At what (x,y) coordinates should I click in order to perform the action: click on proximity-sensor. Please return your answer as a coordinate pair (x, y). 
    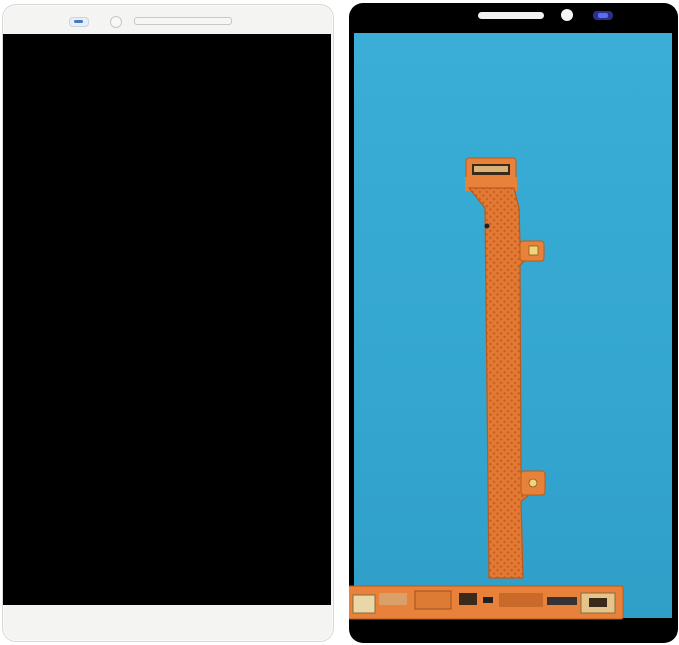
    Looking at the image, I should click on (79, 22).